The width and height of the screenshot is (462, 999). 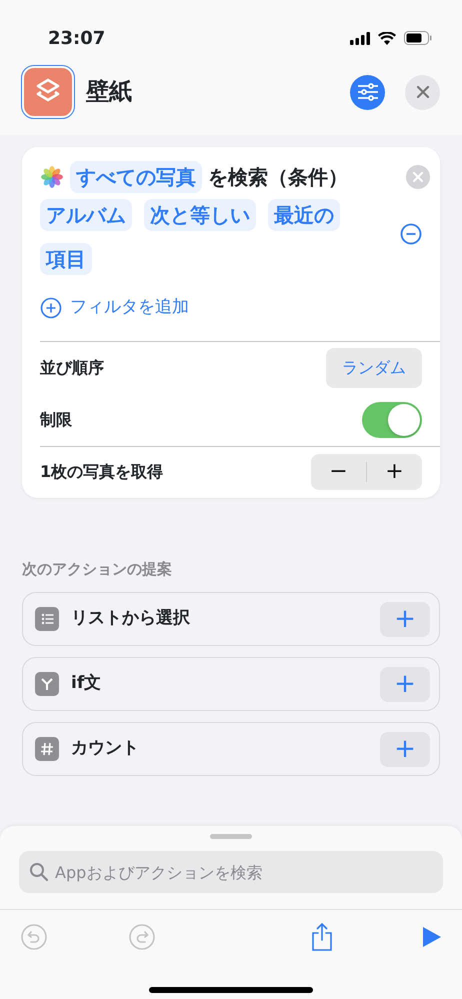 What do you see at coordinates (66, 259) in the screenshot?
I see `filter-token: 項目` at bounding box center [66, 259].